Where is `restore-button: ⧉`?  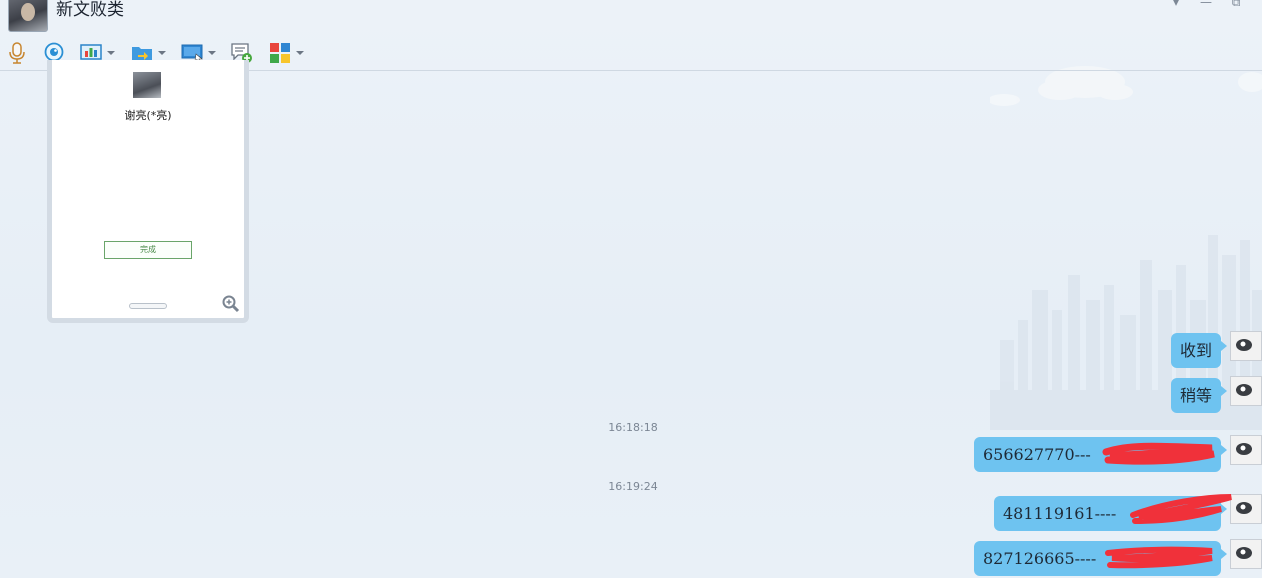 restore-button: ⧉ is located at coordinates (1236, 4).